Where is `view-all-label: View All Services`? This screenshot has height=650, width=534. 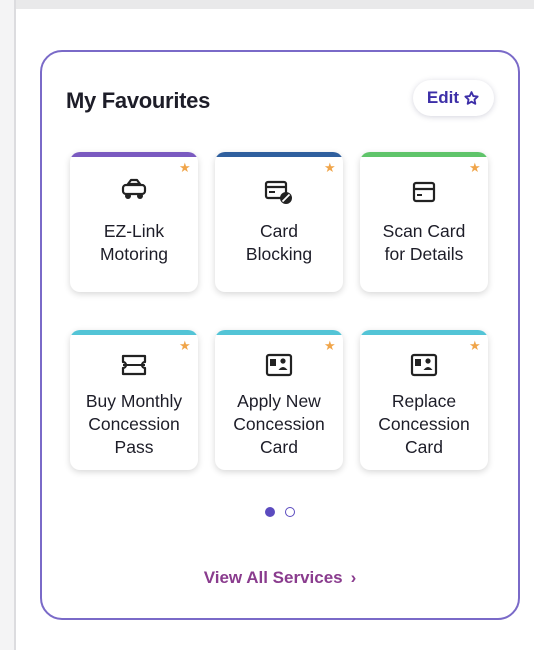
view-all-label: View All Services is located at coordinates (273, 577).